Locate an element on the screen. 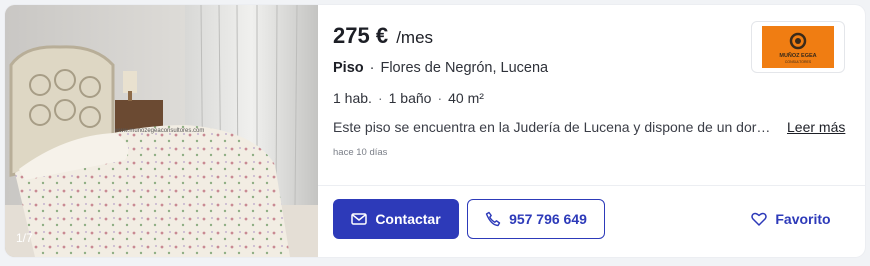  listing-title: Piso · Flores de Negrón, Lucena is located at coordinates (440, 68).